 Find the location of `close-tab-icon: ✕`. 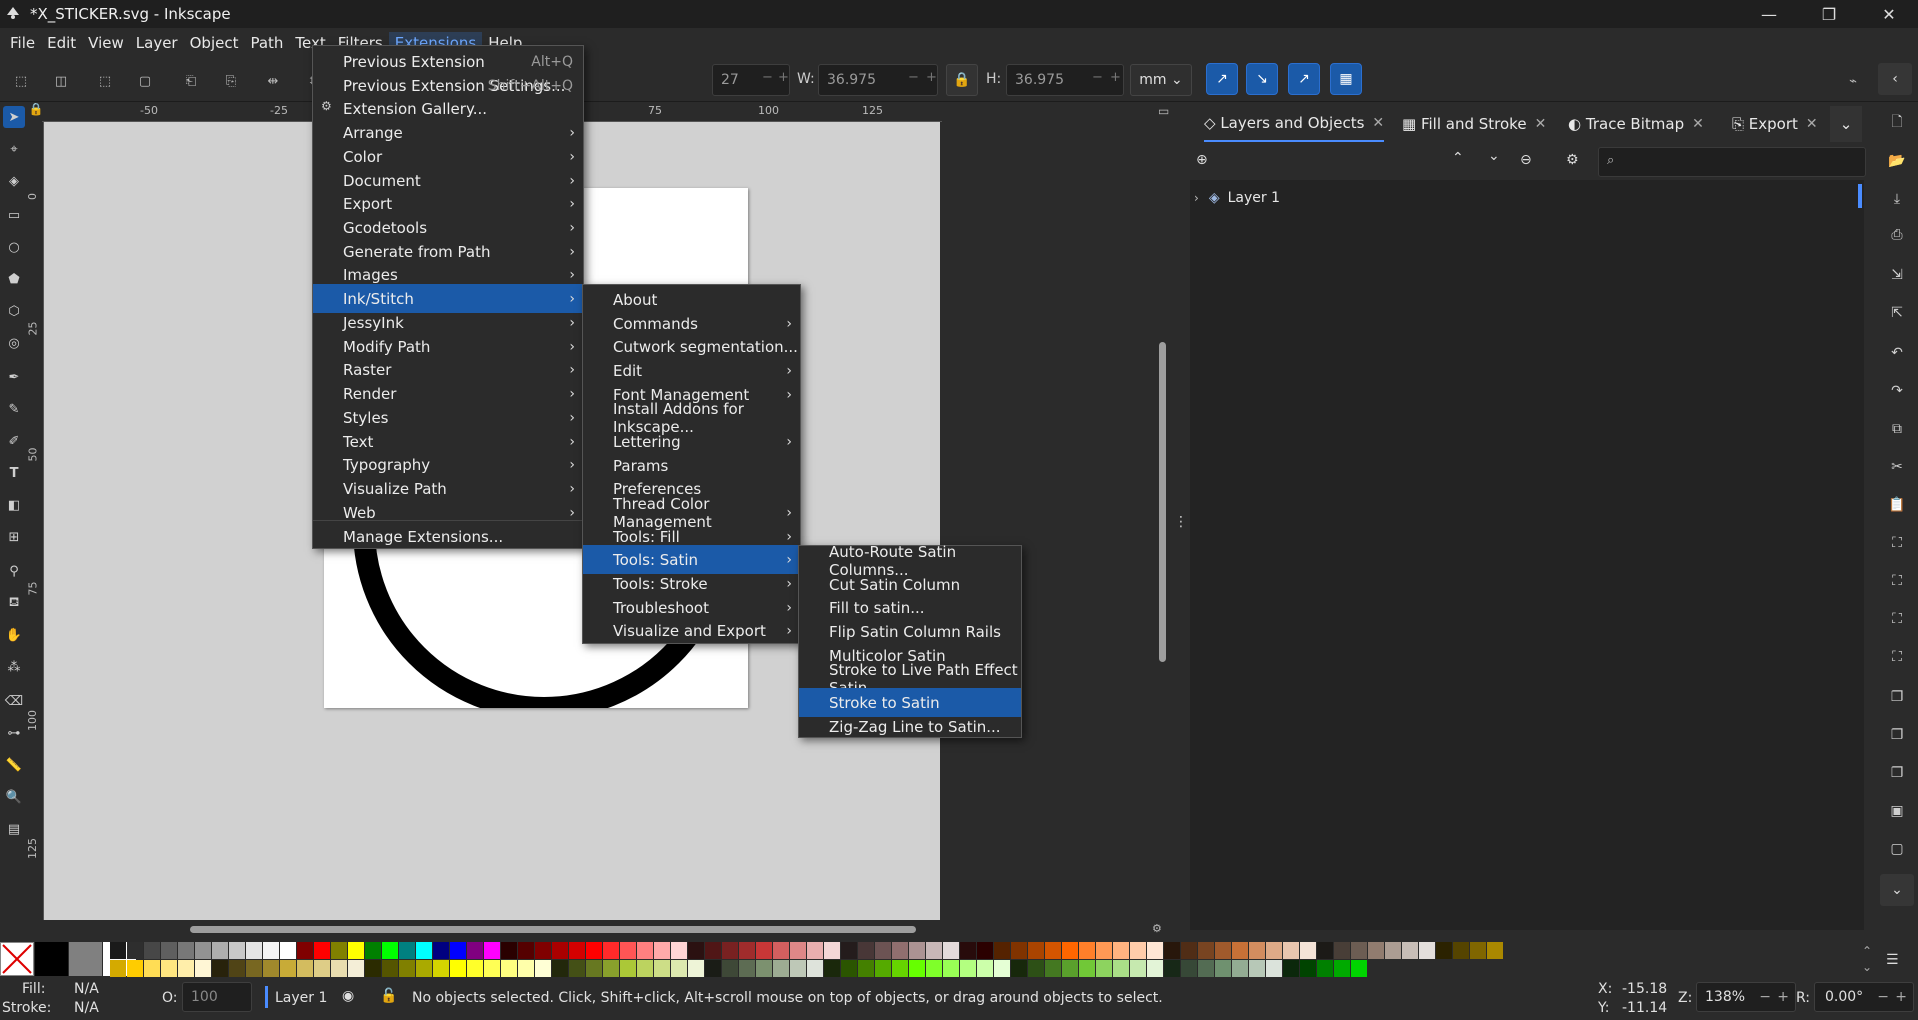

close-tab-icon: ✕ is located at coordinates (1541, 124).